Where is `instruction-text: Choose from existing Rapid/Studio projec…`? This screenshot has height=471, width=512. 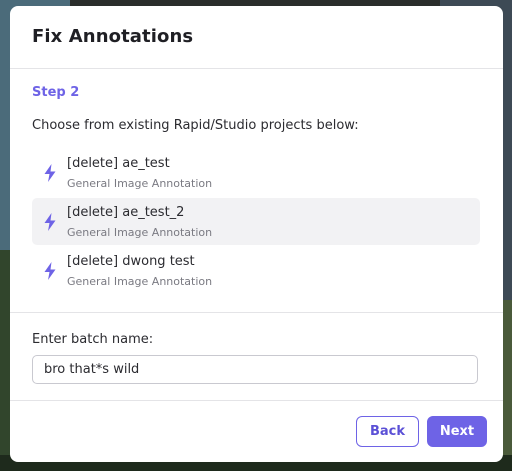 instruction-text: Choose from existing Rapid/Studio projec… is located at coordinates (195, 125).